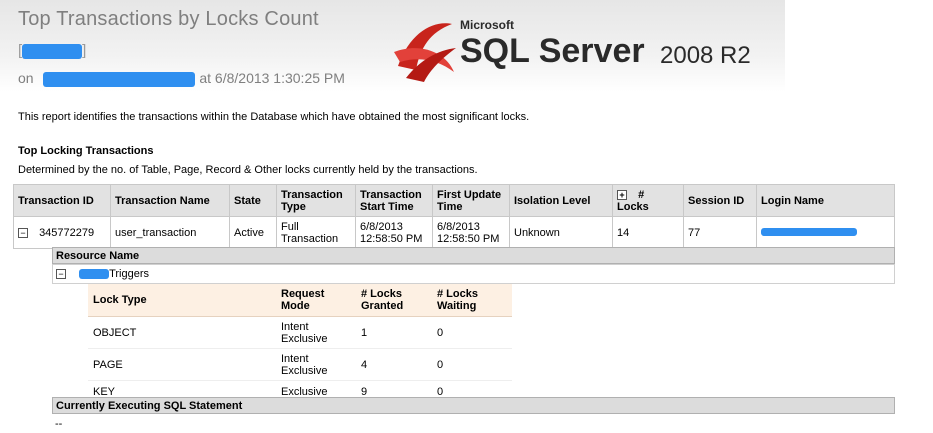 This screenshot has height=433, width=933. Describe the element at coordinates (473, 255) in the screenshot. I see `resource-name-header: Resource Name` at that location.